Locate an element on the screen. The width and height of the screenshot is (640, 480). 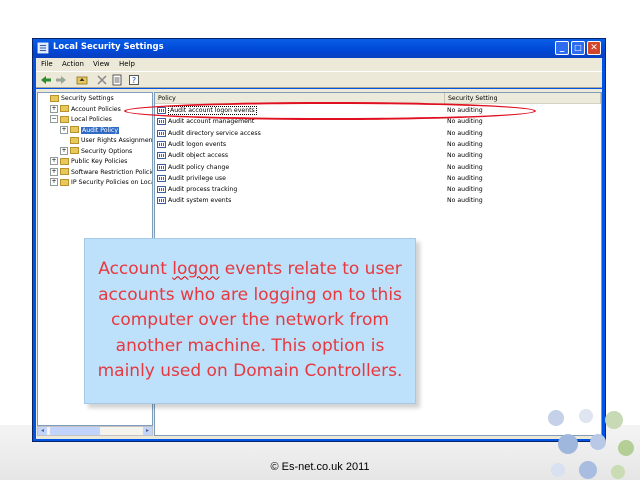
menu-view: View is located at coordinates (101, 64).